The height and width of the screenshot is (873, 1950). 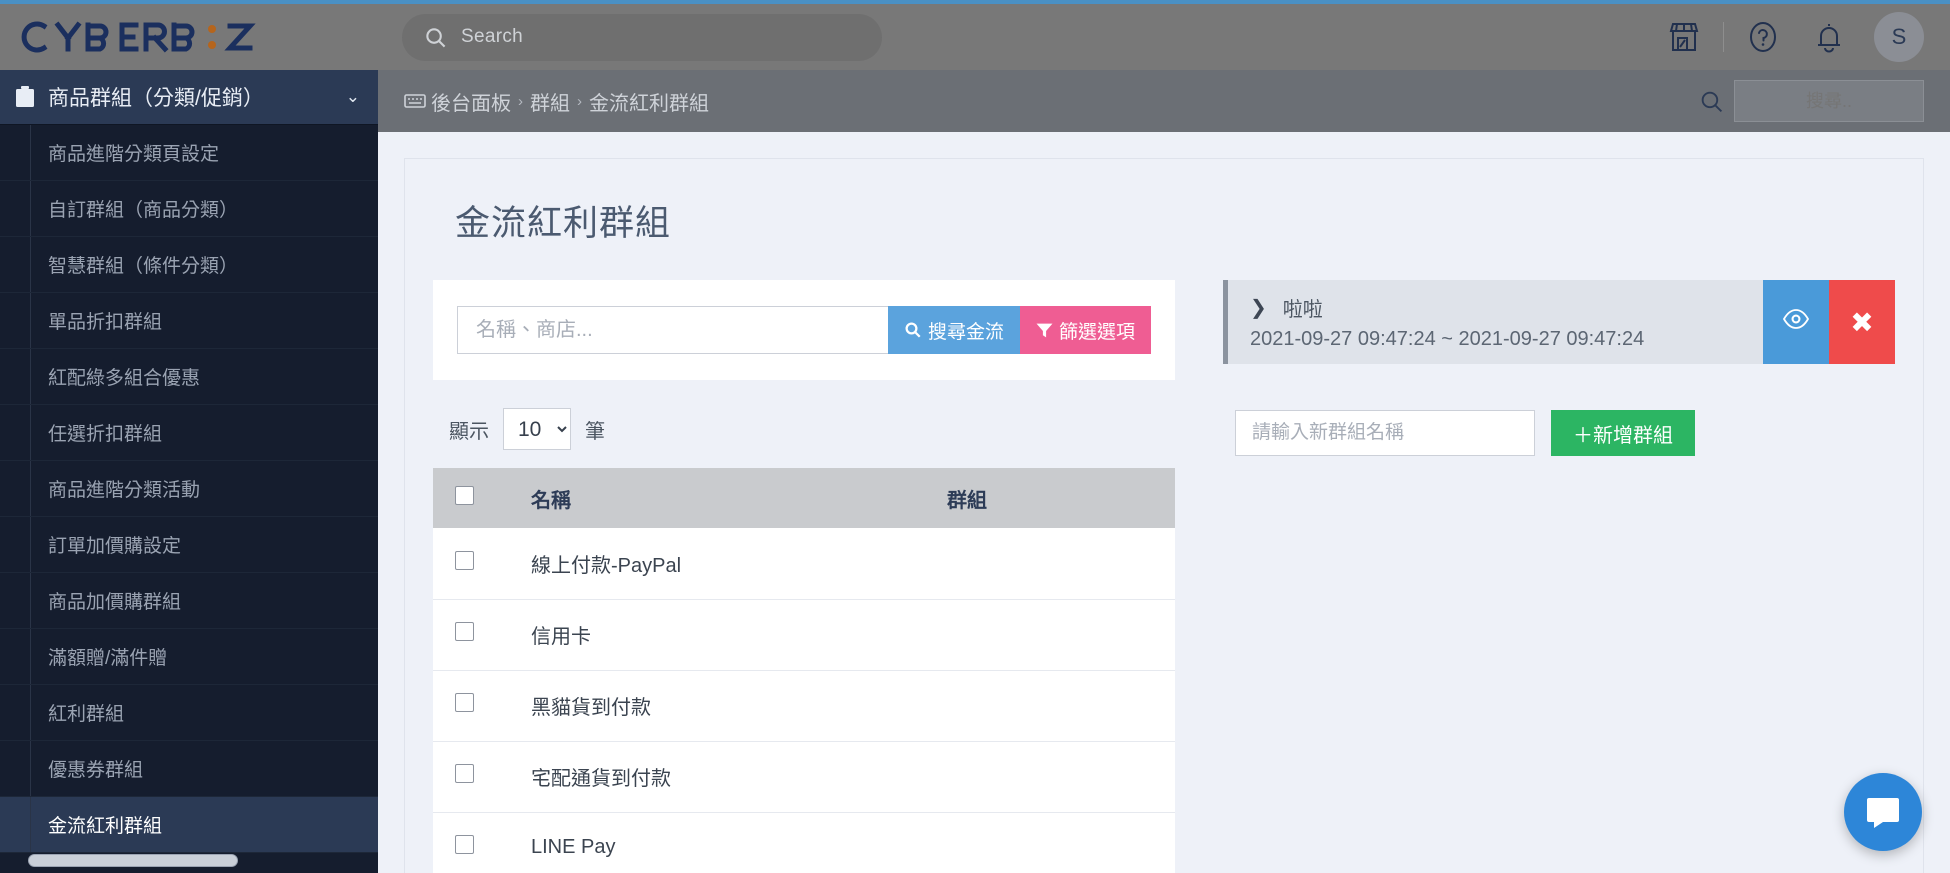 I want to click on table-head: 名稱 群組, so click(x=804, y=498).